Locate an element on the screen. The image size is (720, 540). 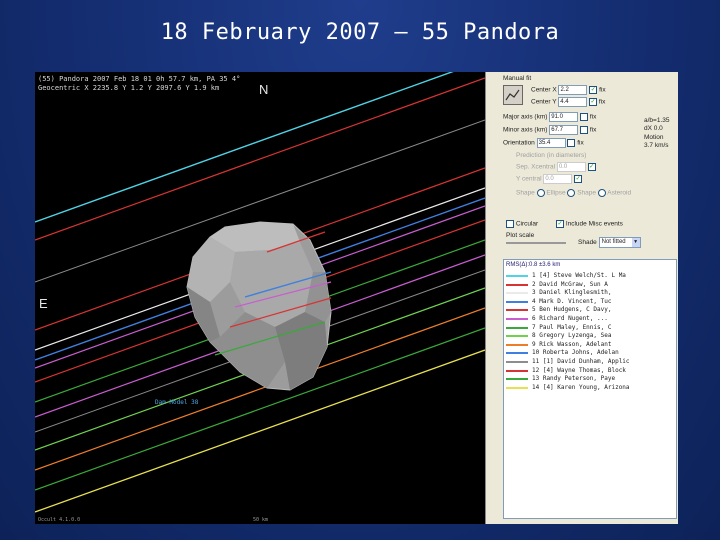
status-mid: 50 km is located at coordinates (261, 520).